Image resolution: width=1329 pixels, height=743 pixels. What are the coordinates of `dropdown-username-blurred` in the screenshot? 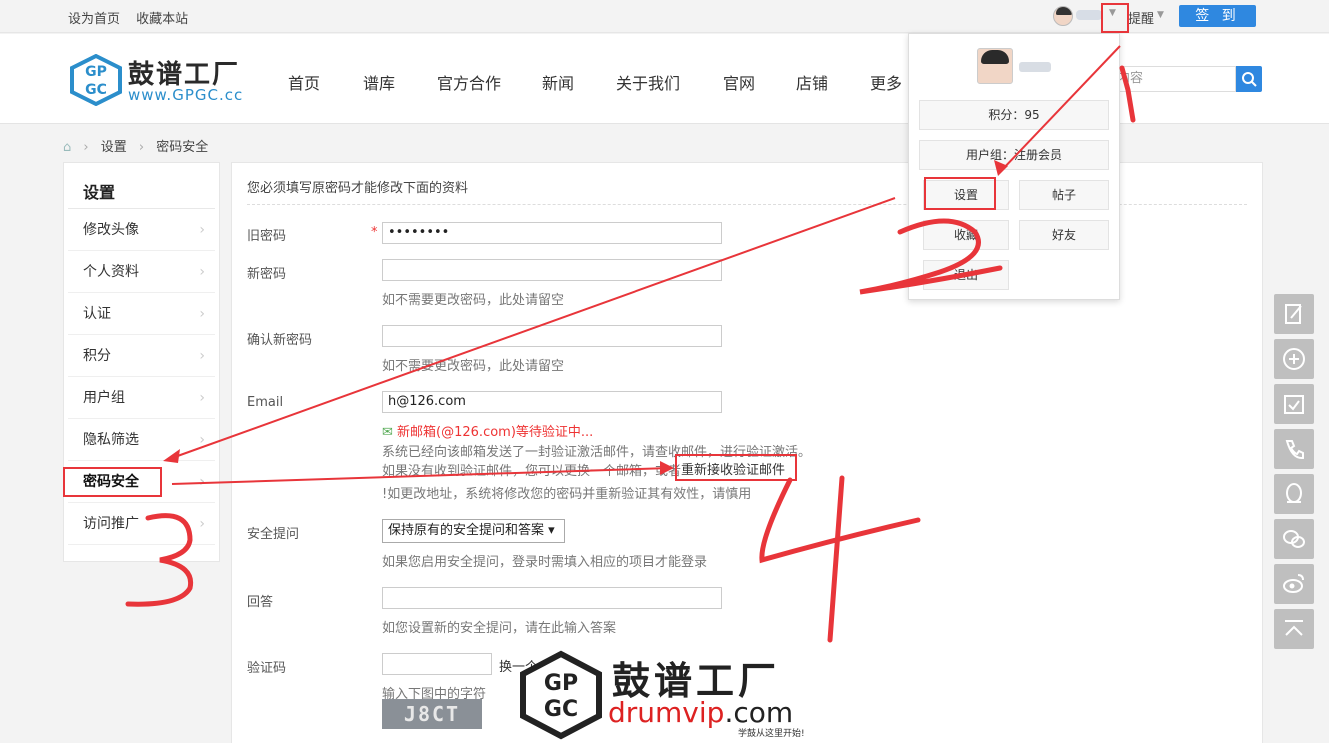 It's located at (1035, 67).